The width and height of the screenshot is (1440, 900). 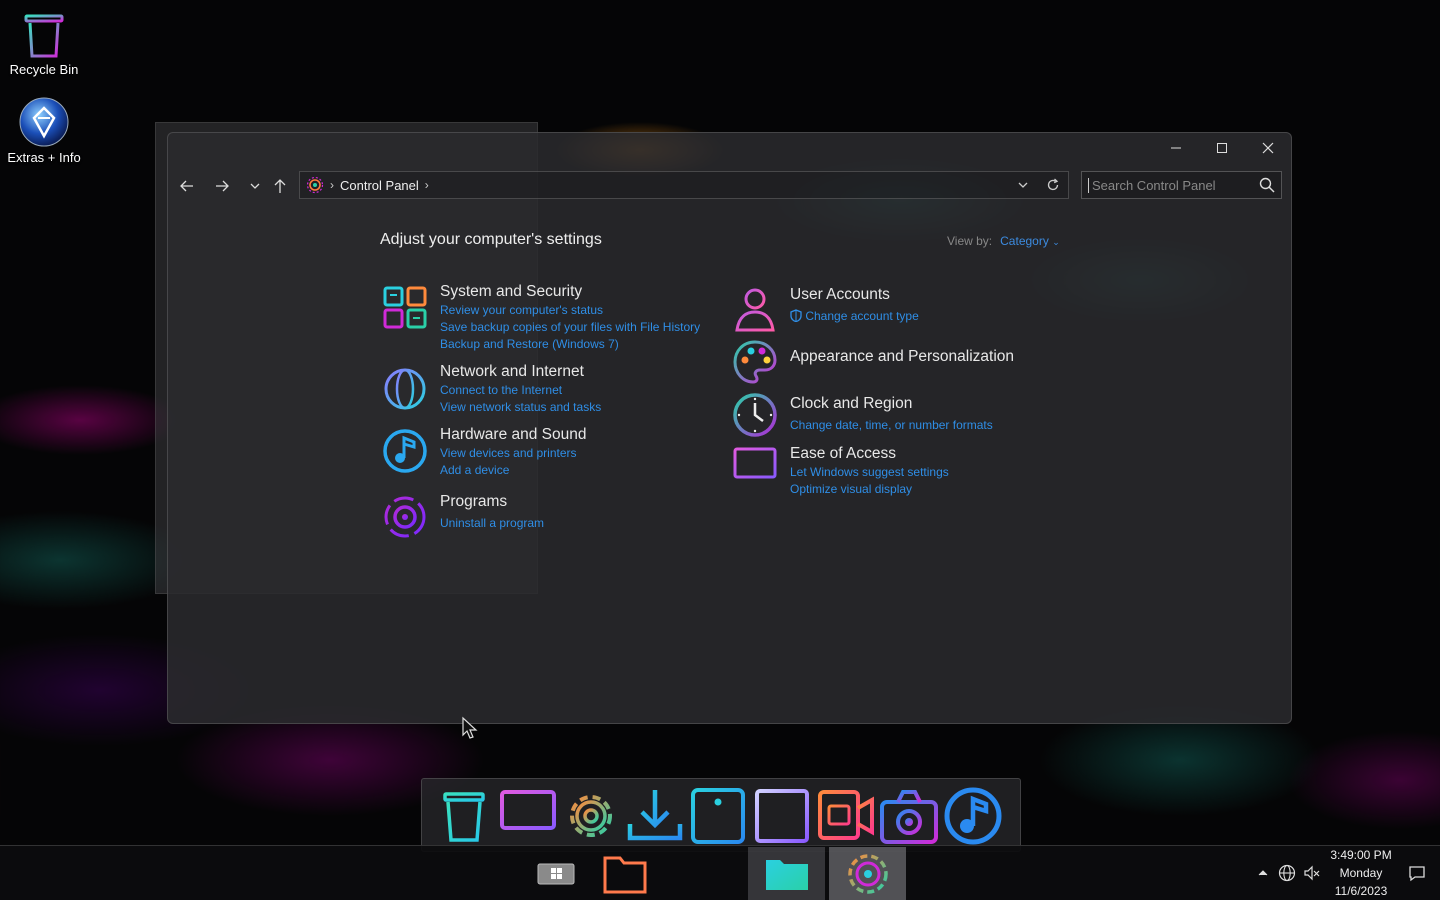 I want to click on camera-icon, so click(x=909, y=817).